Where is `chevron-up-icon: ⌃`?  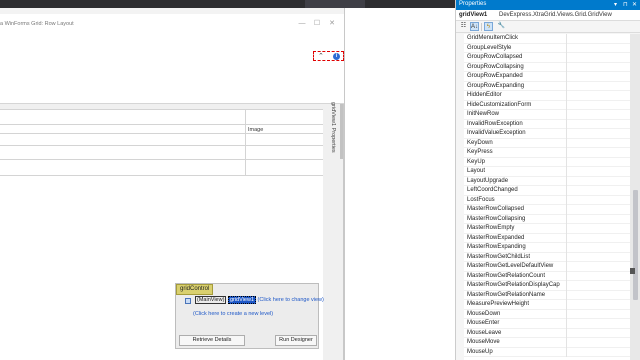
chevron-up-icon: ⌃ is located at coordinates (321, 56).